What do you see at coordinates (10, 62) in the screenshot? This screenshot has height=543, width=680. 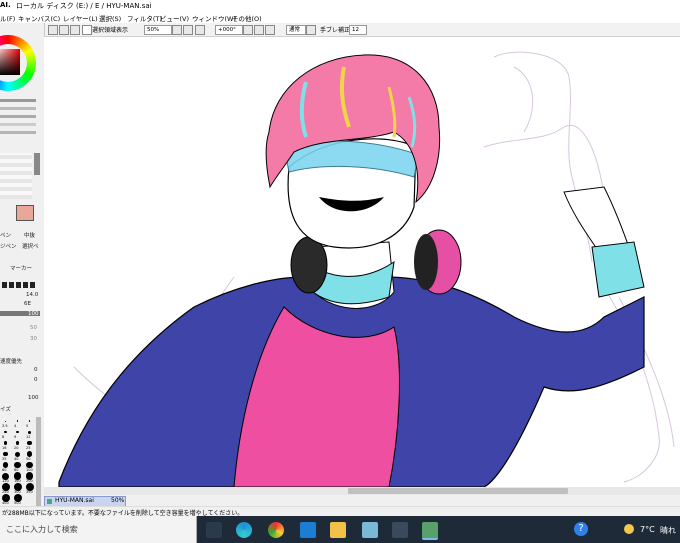 I see `color-square` at bounding box center [10, 62].